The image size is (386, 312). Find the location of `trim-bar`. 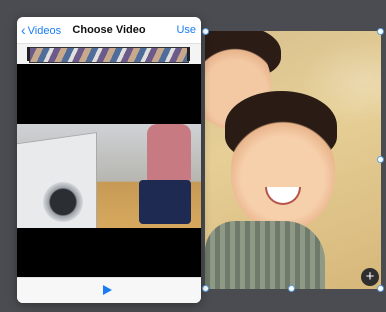

trim-bar is located at coordinates (109, 54).